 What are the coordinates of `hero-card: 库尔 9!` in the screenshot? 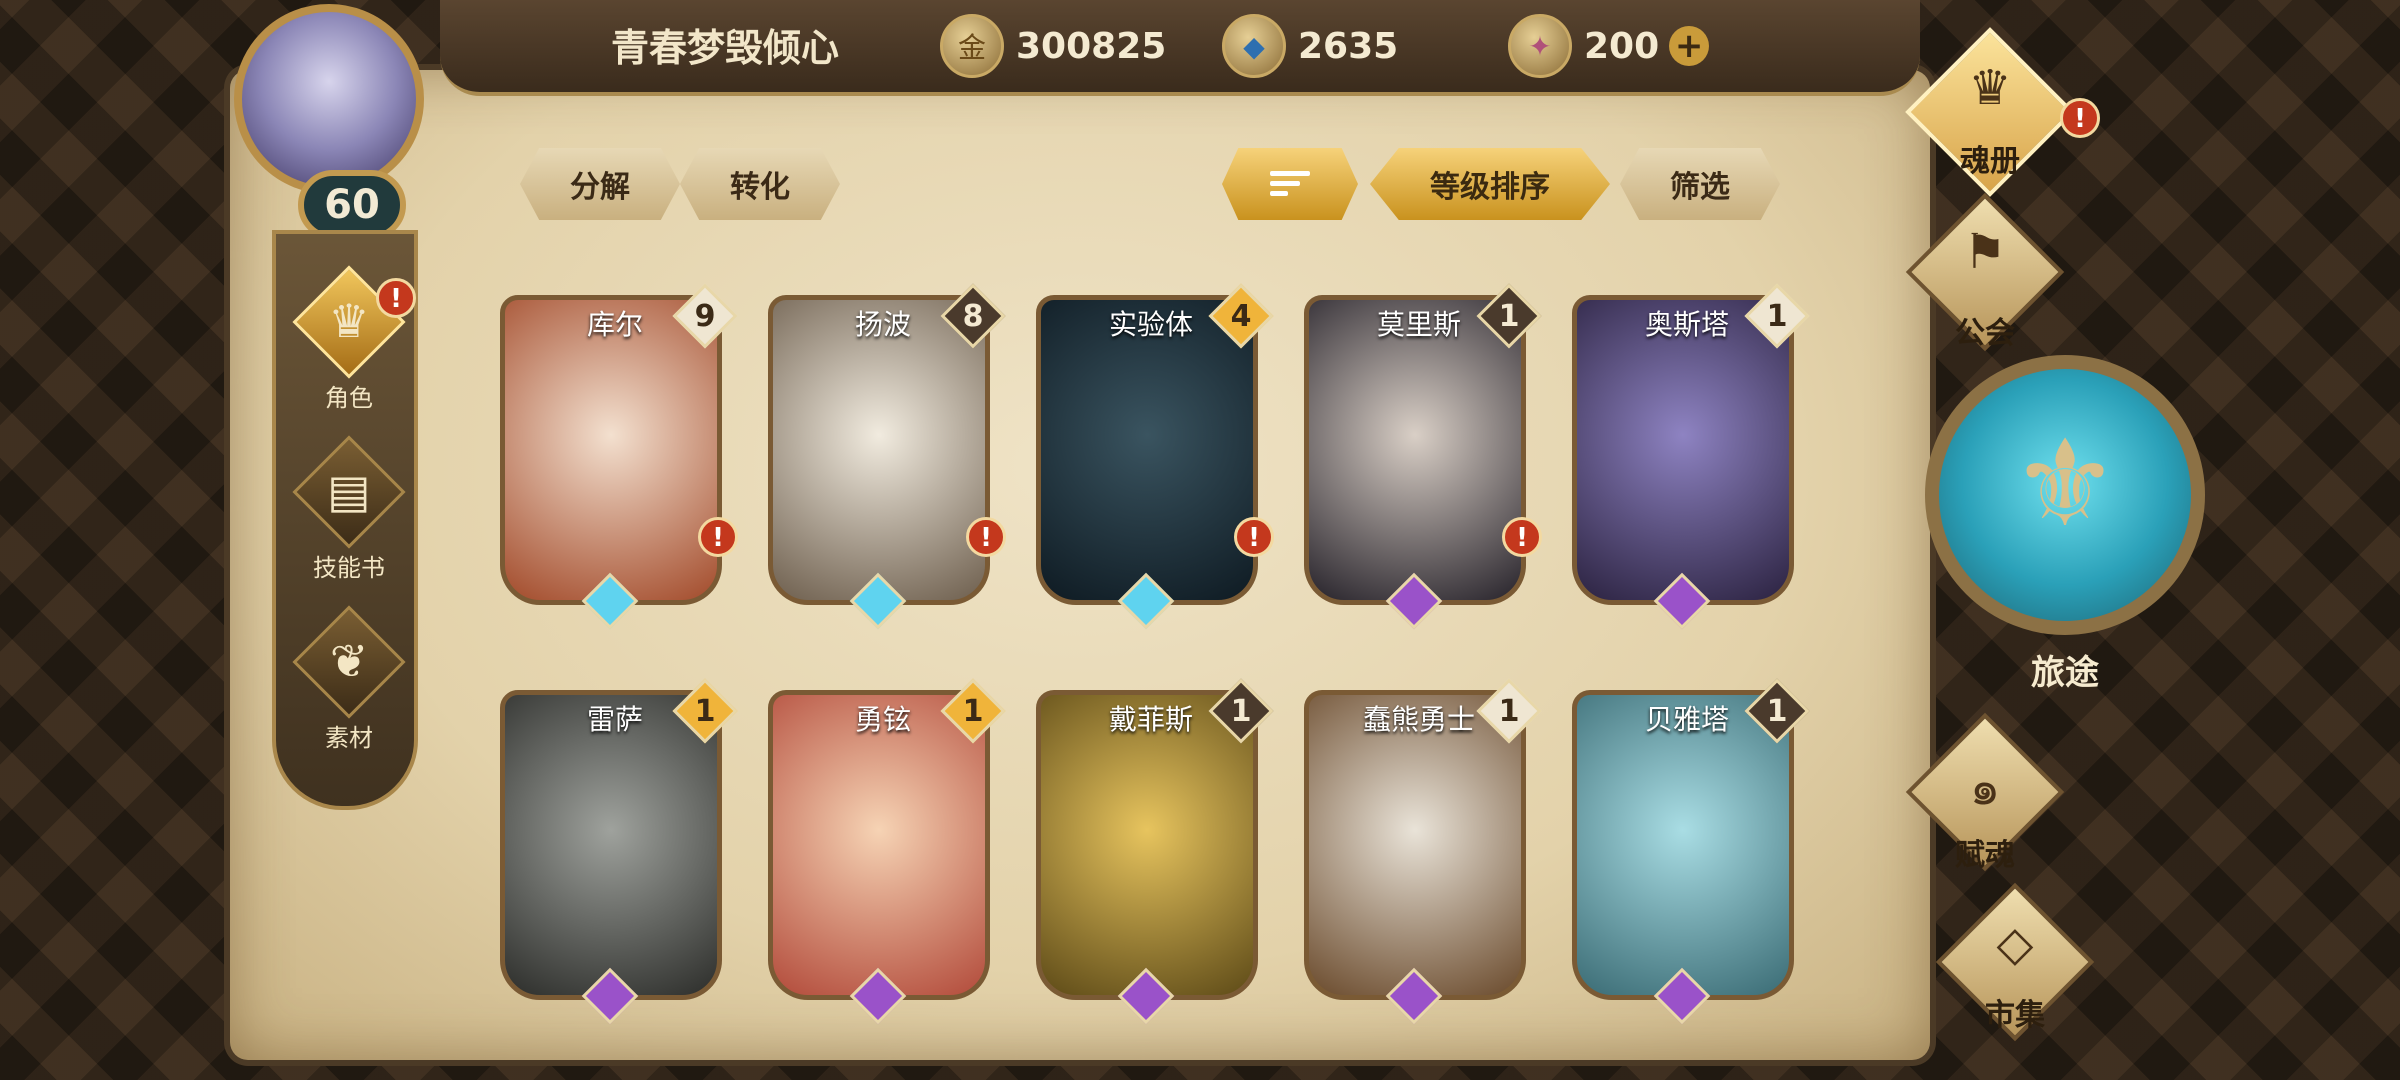 It's located at (619, 459).